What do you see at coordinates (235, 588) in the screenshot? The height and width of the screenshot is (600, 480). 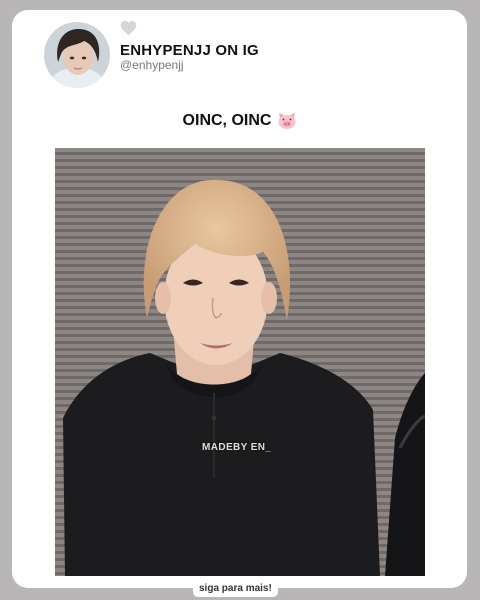 I see `follow-more-button: siga para mais!` at bounding box center [235, 588].